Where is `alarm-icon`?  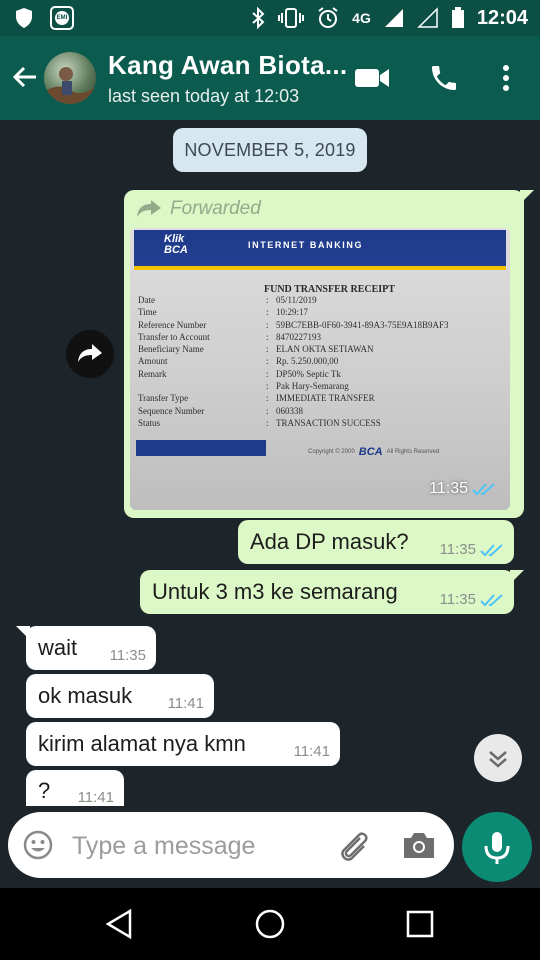
alarm-icon is located at coordinates (328, 17).